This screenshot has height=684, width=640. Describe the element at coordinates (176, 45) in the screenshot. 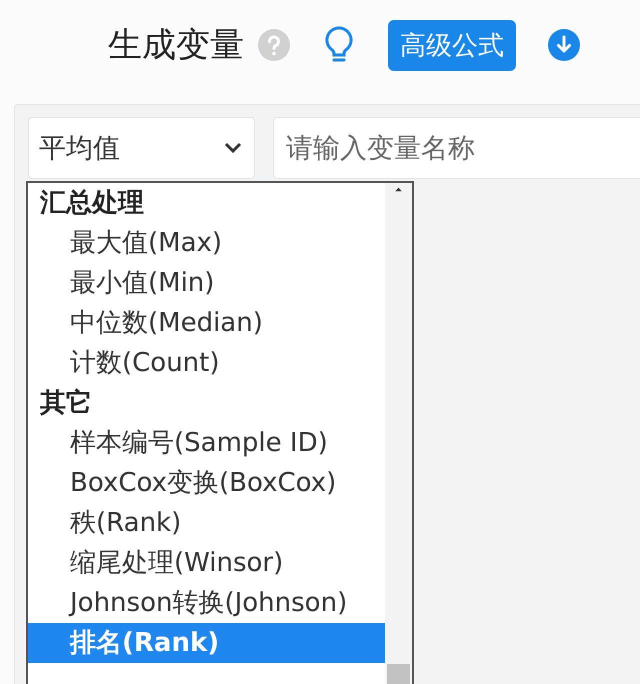

I see `page-title: 生成变量` at that location.